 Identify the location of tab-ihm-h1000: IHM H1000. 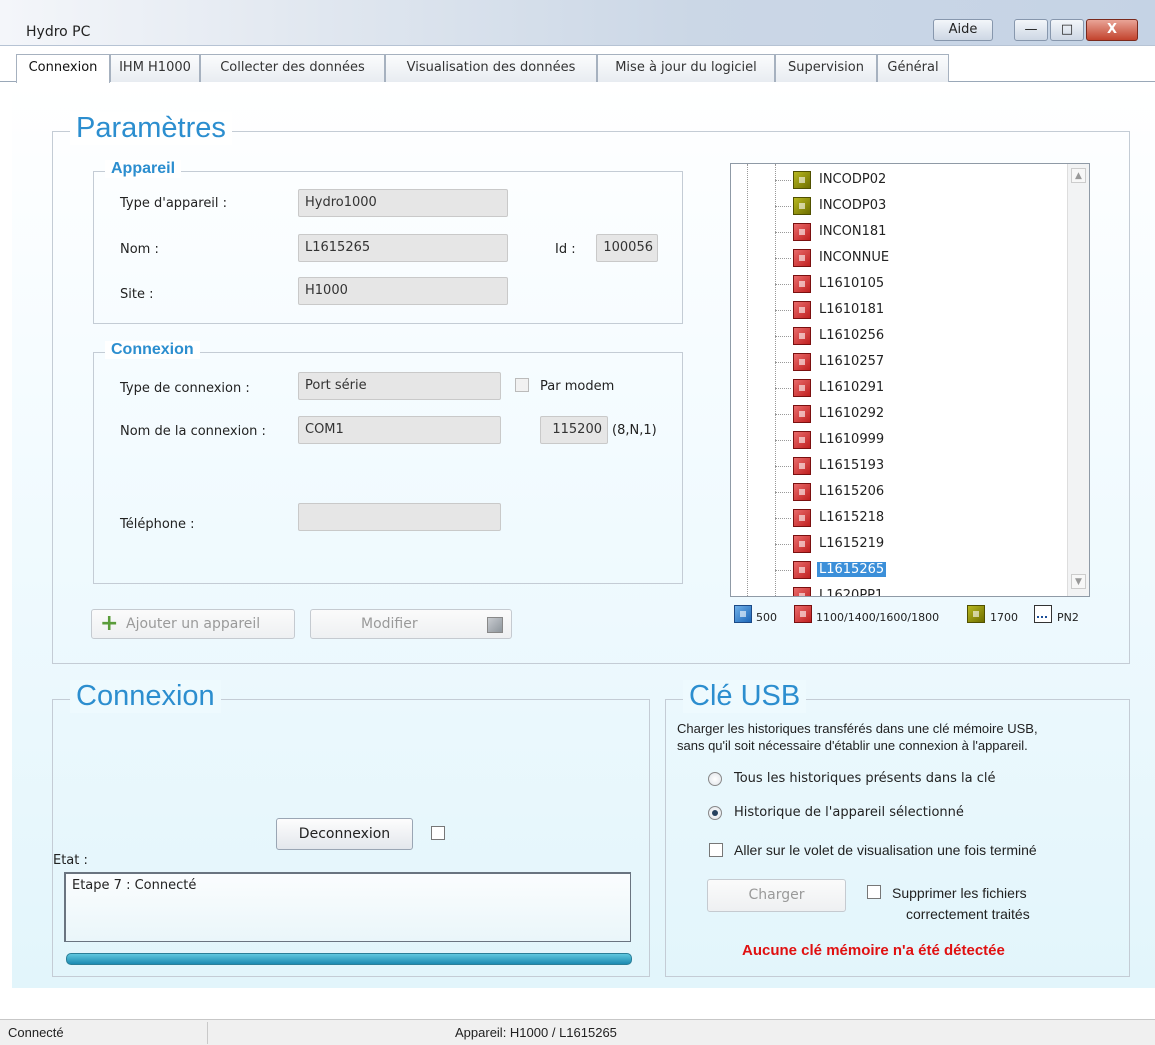
(155, 68).